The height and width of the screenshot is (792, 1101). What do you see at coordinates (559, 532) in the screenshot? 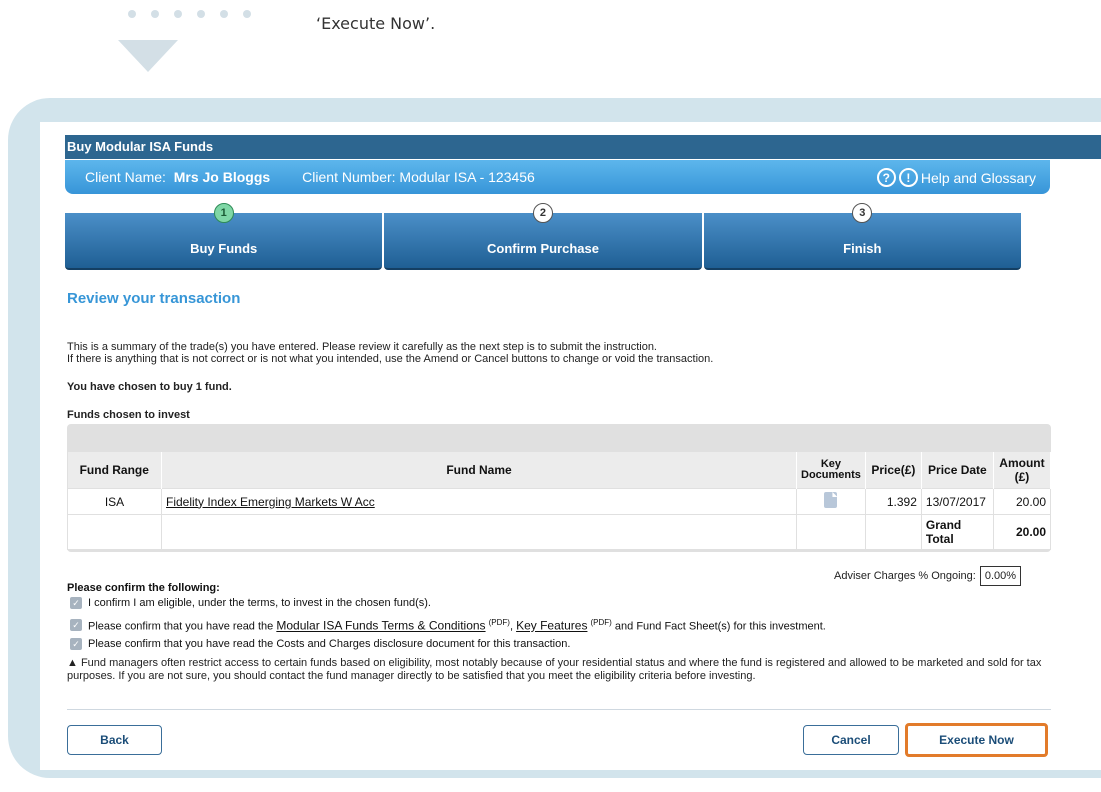
I see `total-row: Grand Total 20.00` at bounding box center [559, 532].